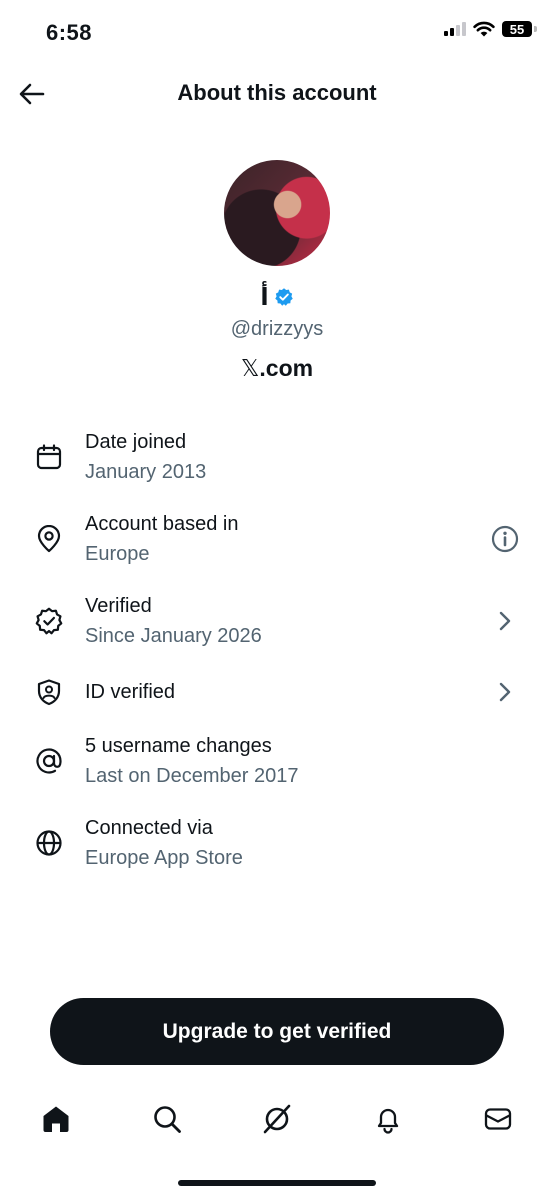 This screenshot has width=554, height=1199. Describe the element at coordinates (277, 627) in the screenshot. I see `detail-row-verified: Verified Since January 2026` at that location.